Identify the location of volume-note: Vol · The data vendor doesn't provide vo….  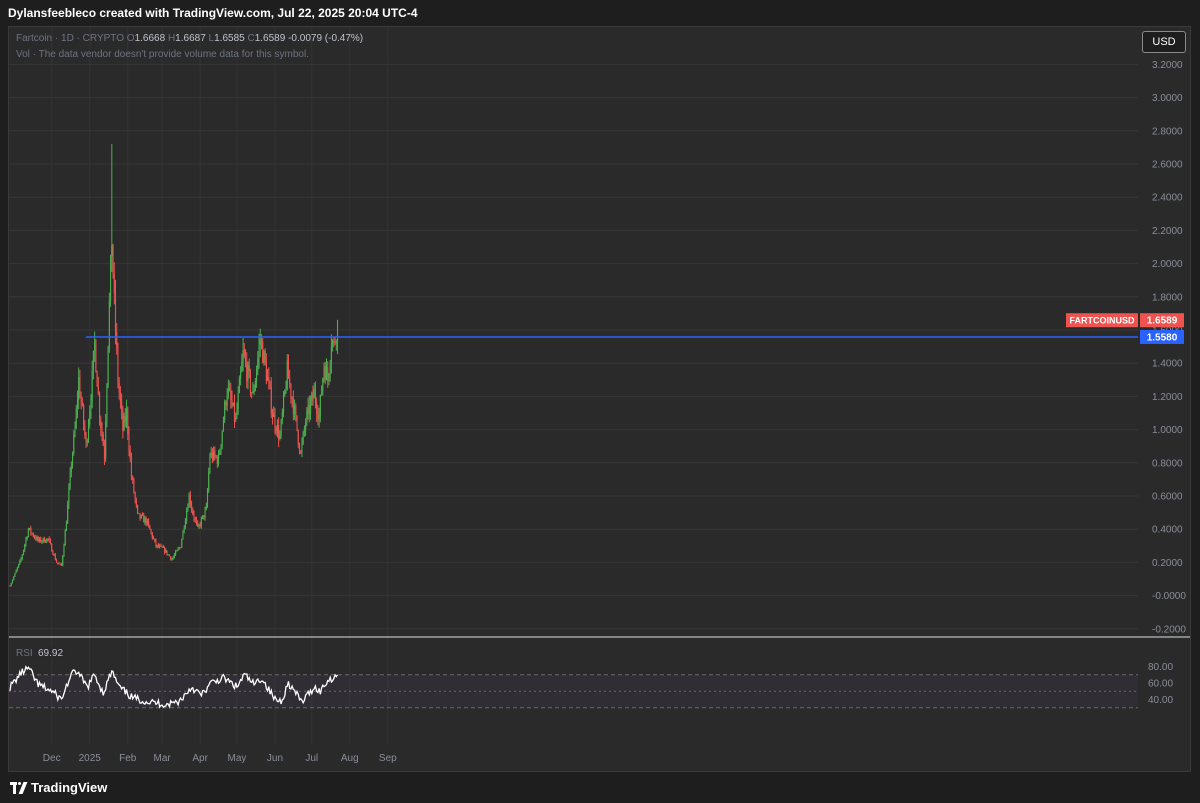
(162, 54).